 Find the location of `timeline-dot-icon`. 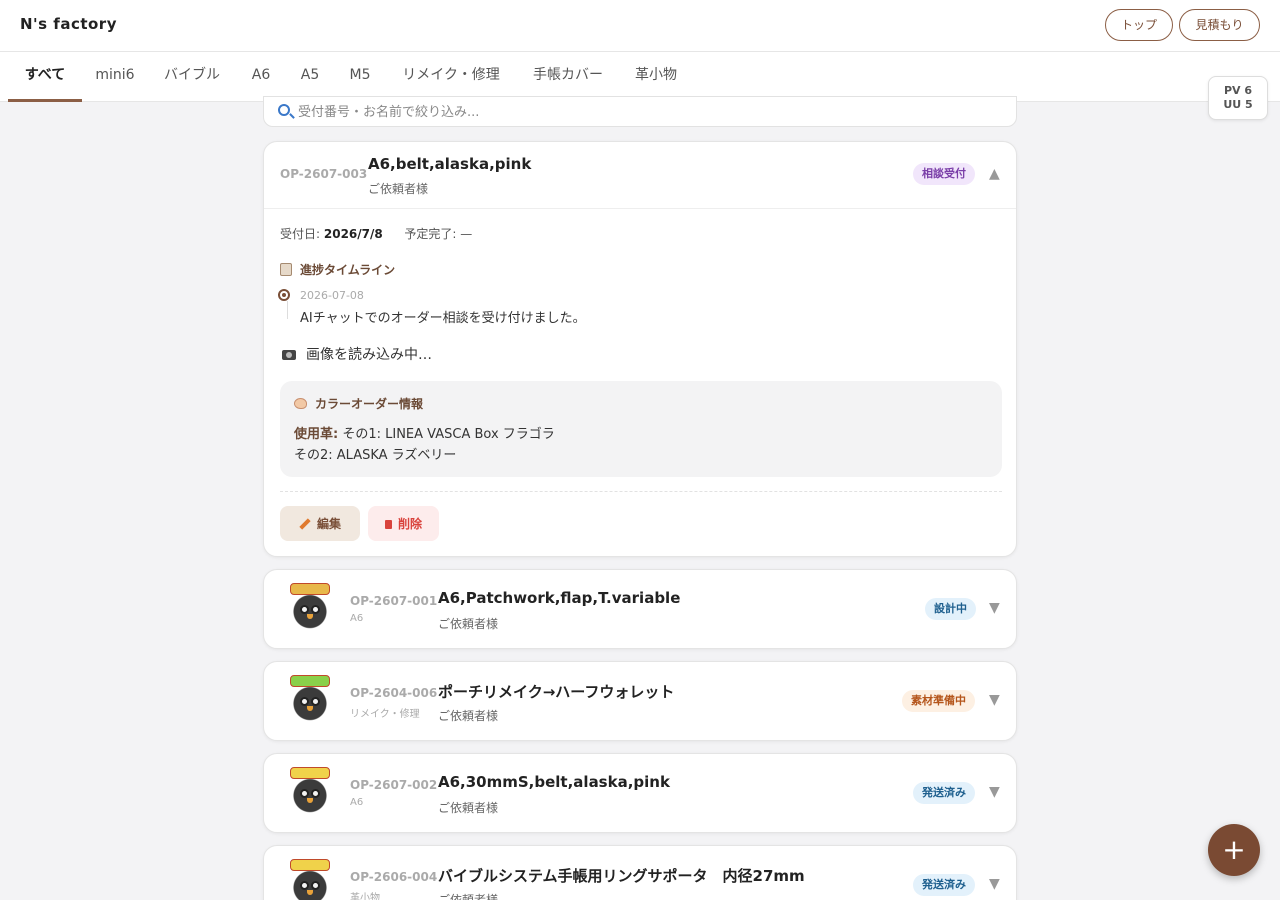

timeline-dot-icon is located at coordinates (284, 295).